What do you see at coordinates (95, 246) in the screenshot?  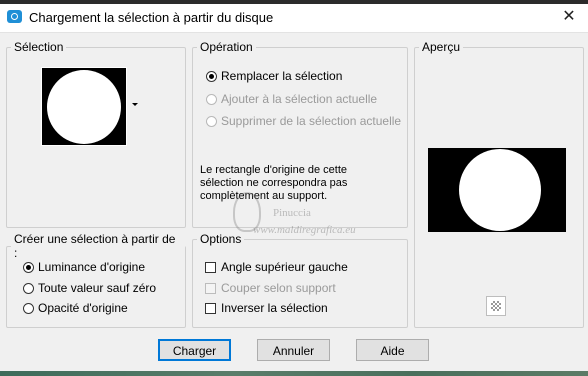 I see `create-selection-legend: Créer une sélection à partir de :` at bounding box center [95, 246].